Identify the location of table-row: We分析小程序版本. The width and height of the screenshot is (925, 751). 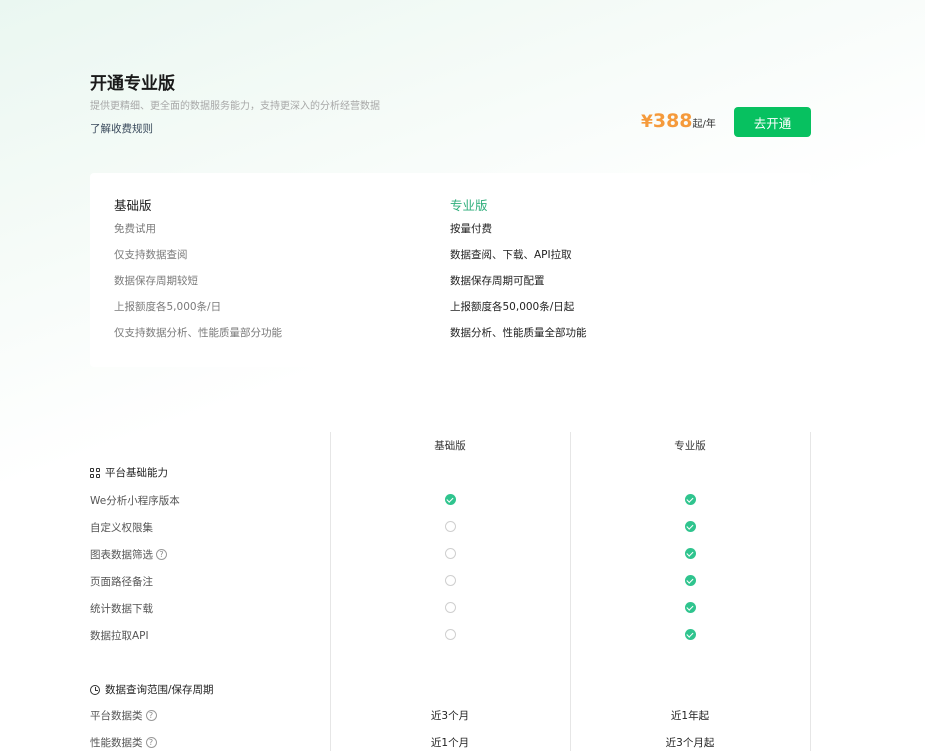
(450, 506).